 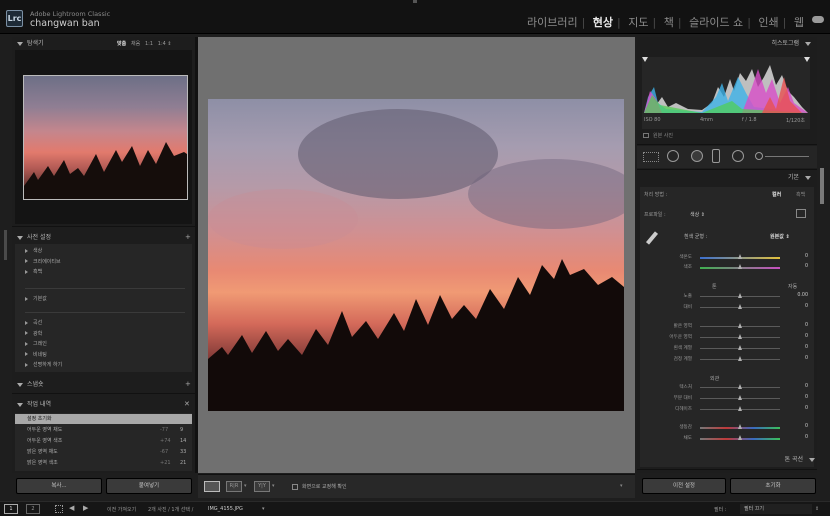 I want to click on soft-proof-checkbox, so click(x=295, y=487).